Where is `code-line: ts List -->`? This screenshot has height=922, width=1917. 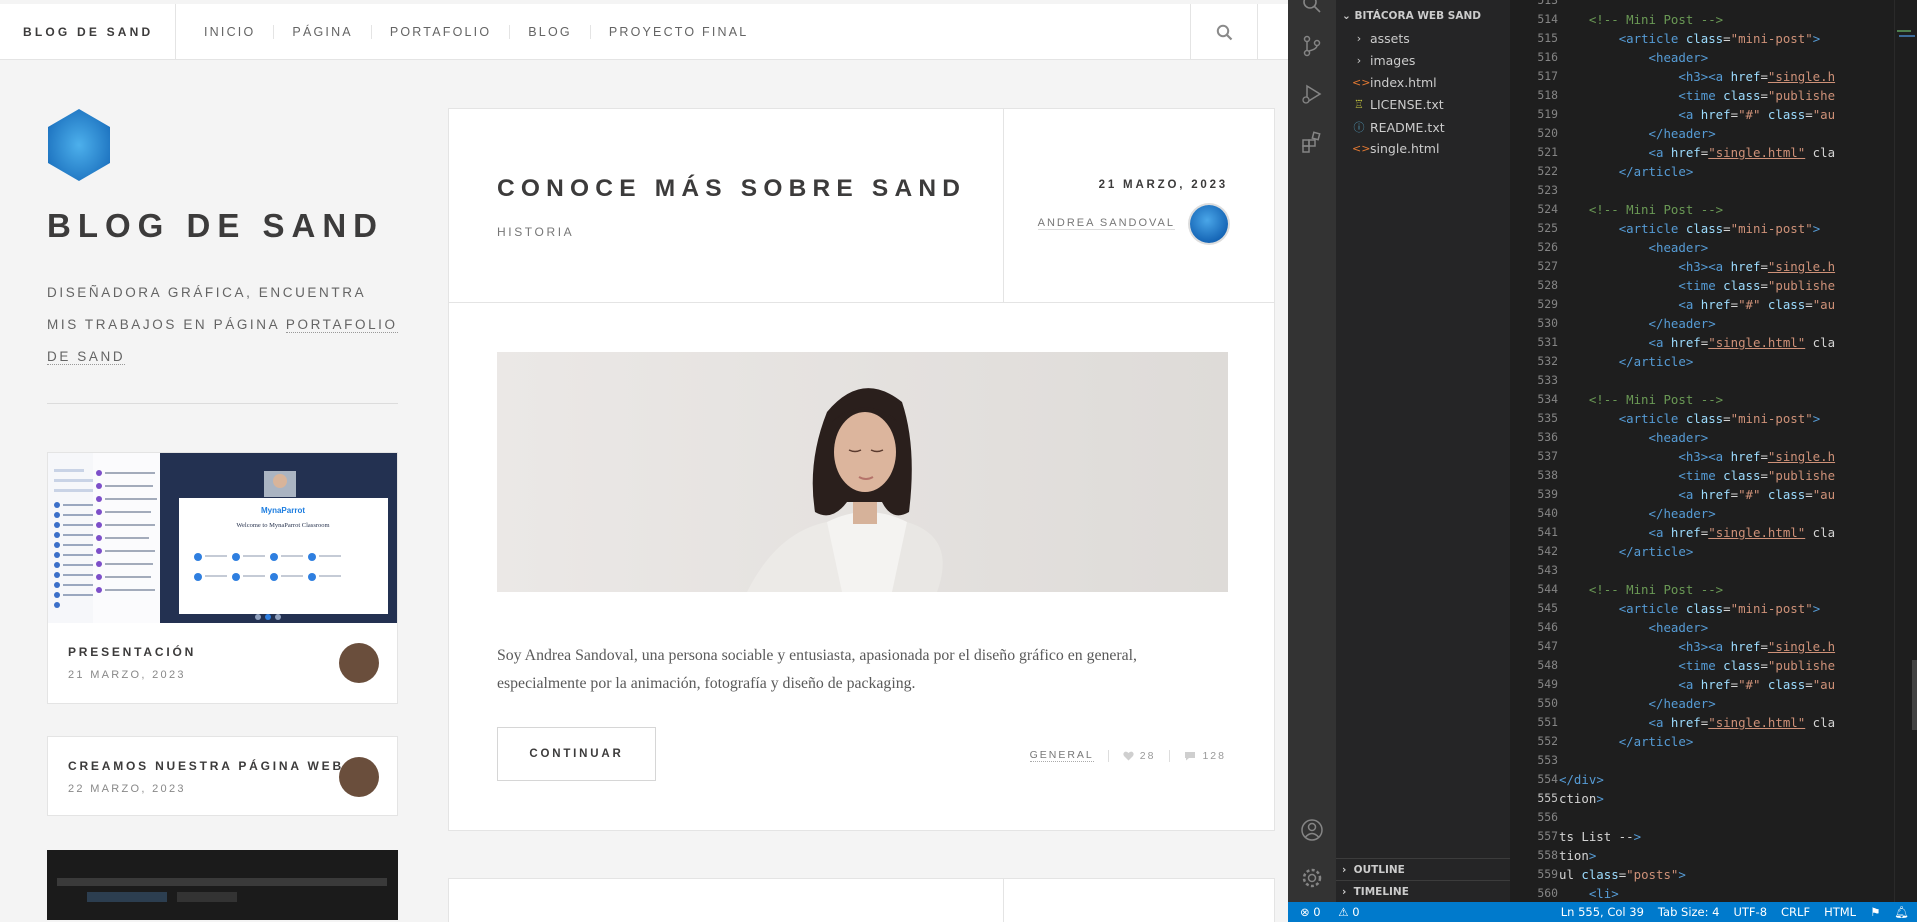
code-line: ts List --> is located at coordinates (1723, 836).